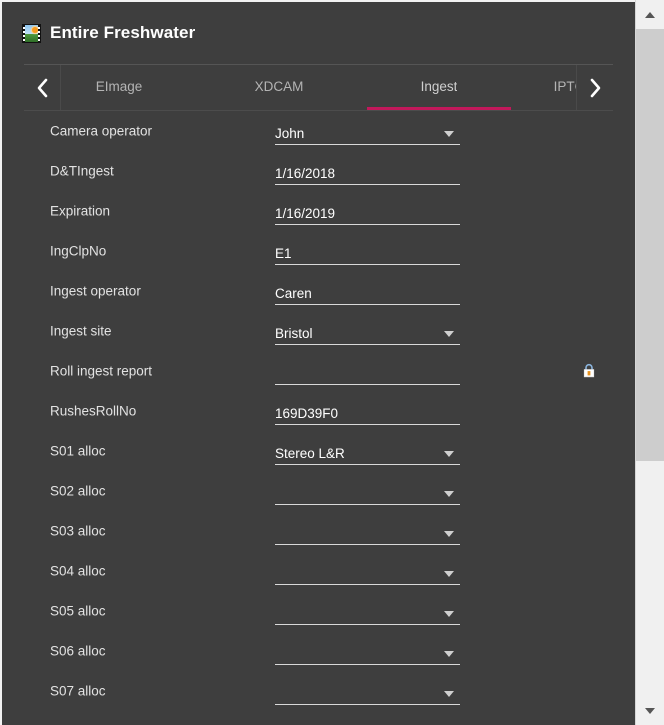 The height and width of the screenshot is (725, 664). What do you see at coordinates (589, 371) in the screenshot?
I see `lock-icon` at bounding box center [589, 371].